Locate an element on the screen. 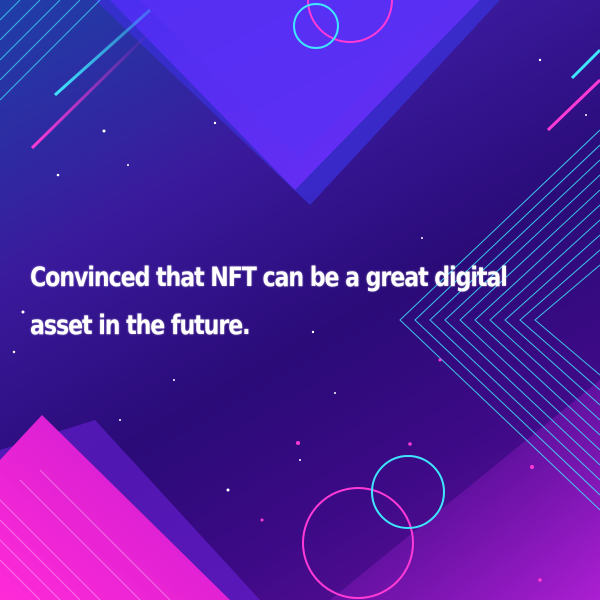  circle-ring is located at coordinates (408, 492).